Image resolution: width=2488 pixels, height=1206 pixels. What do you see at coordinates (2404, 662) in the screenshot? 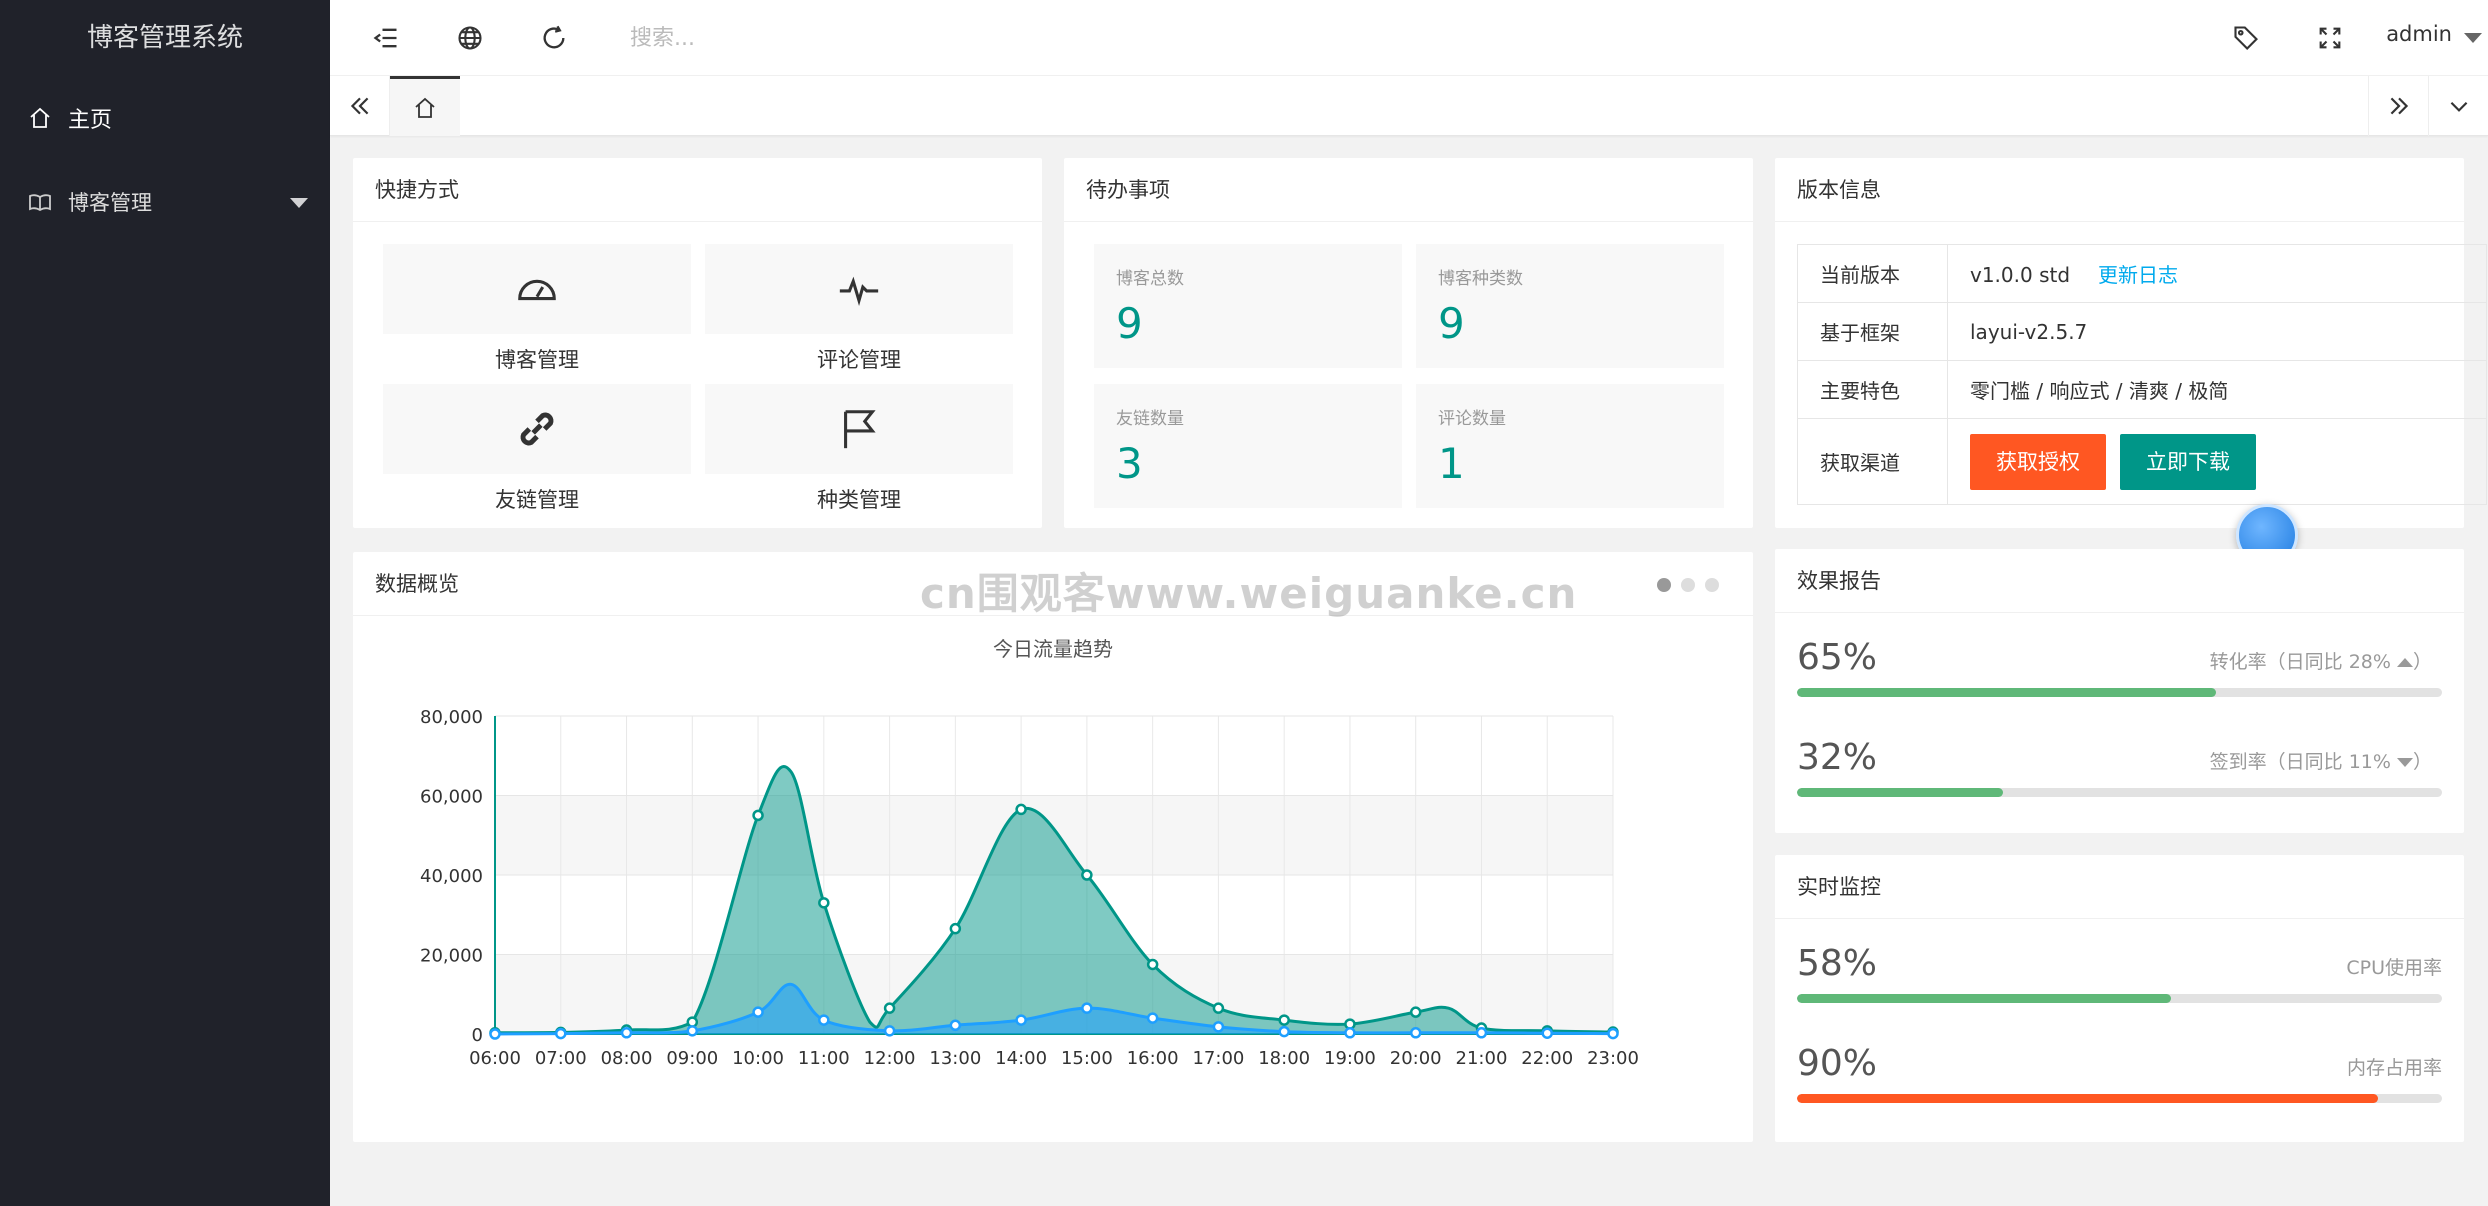
I see `caret-up-icon` at bounding box center [2404, 662].